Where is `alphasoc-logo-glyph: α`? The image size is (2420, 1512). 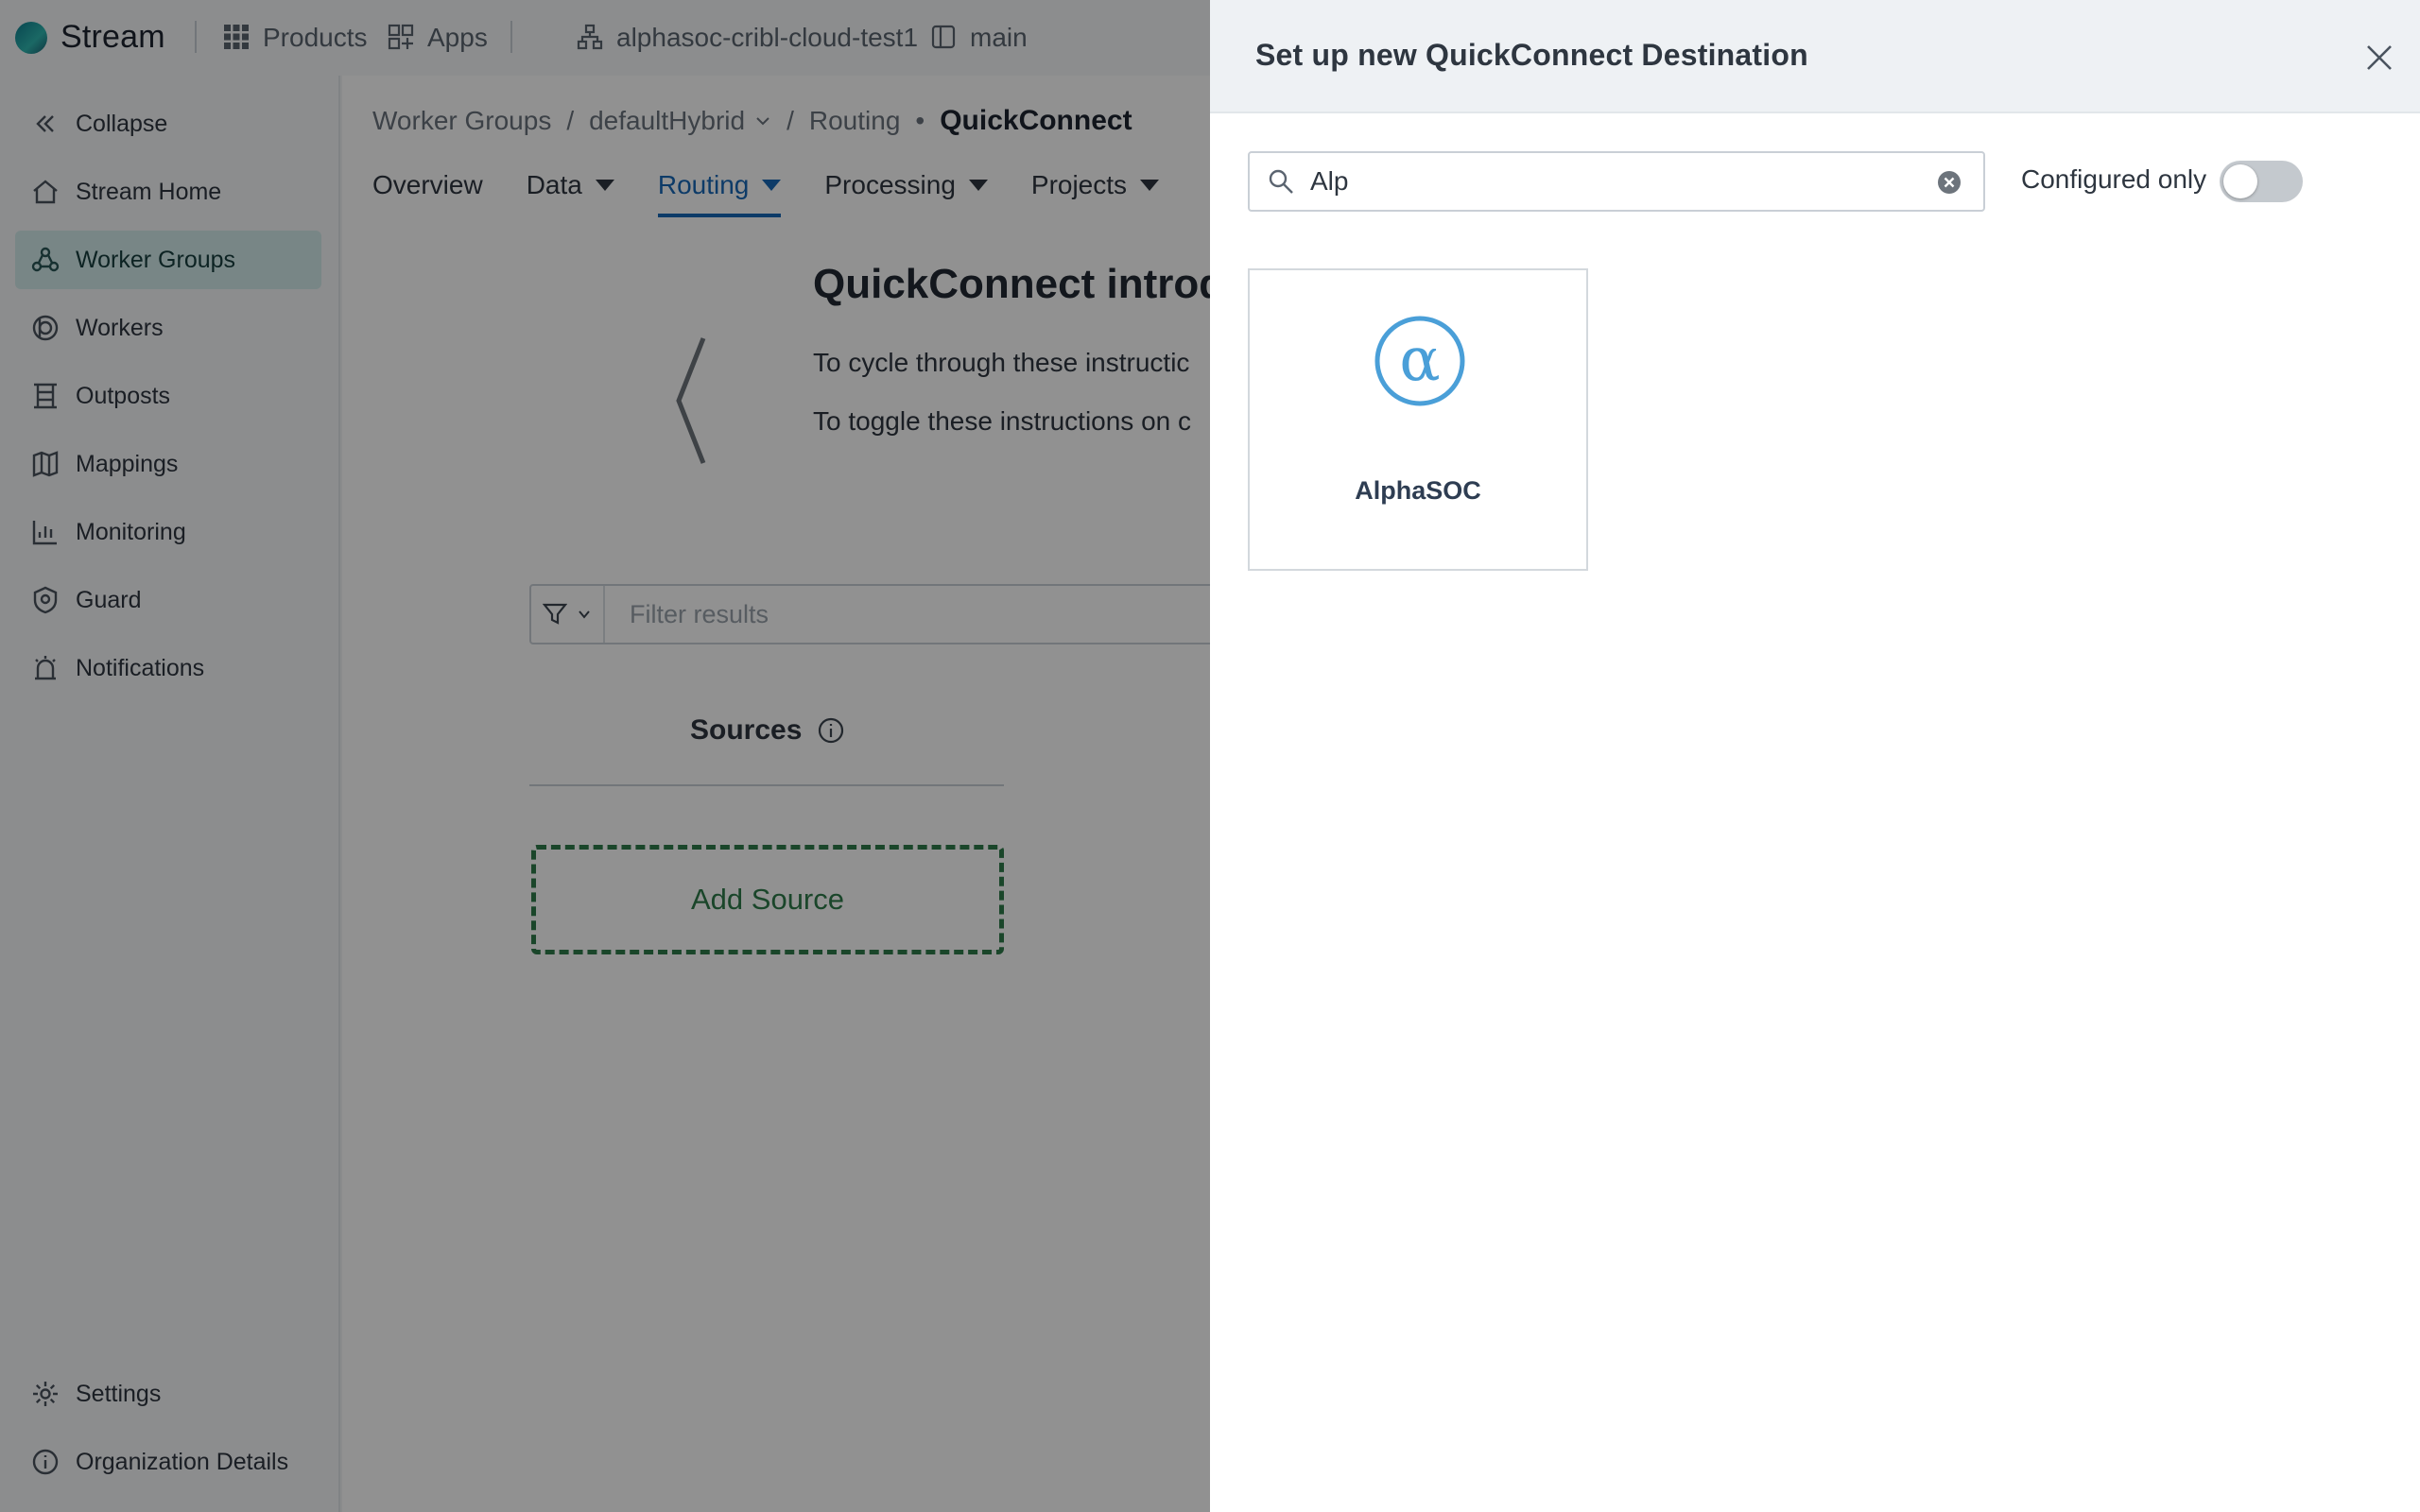 alphasoc-logo-glyph: α is located at coordinates (1419, 360).